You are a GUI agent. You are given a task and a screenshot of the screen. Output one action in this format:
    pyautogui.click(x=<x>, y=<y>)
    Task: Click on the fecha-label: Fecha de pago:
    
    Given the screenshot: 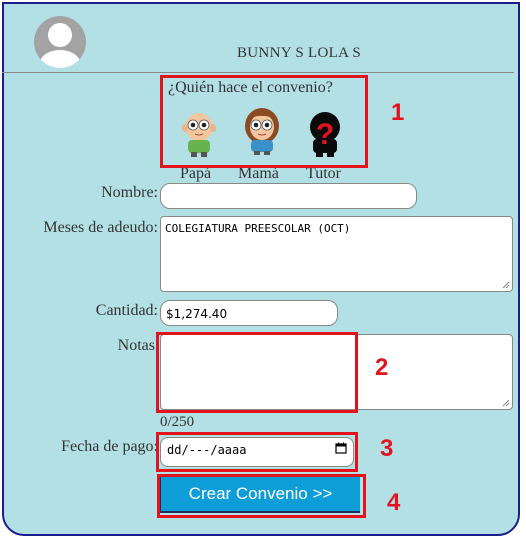 What is the action you would take?
    pyautogui.click(x=109, y=446)
    